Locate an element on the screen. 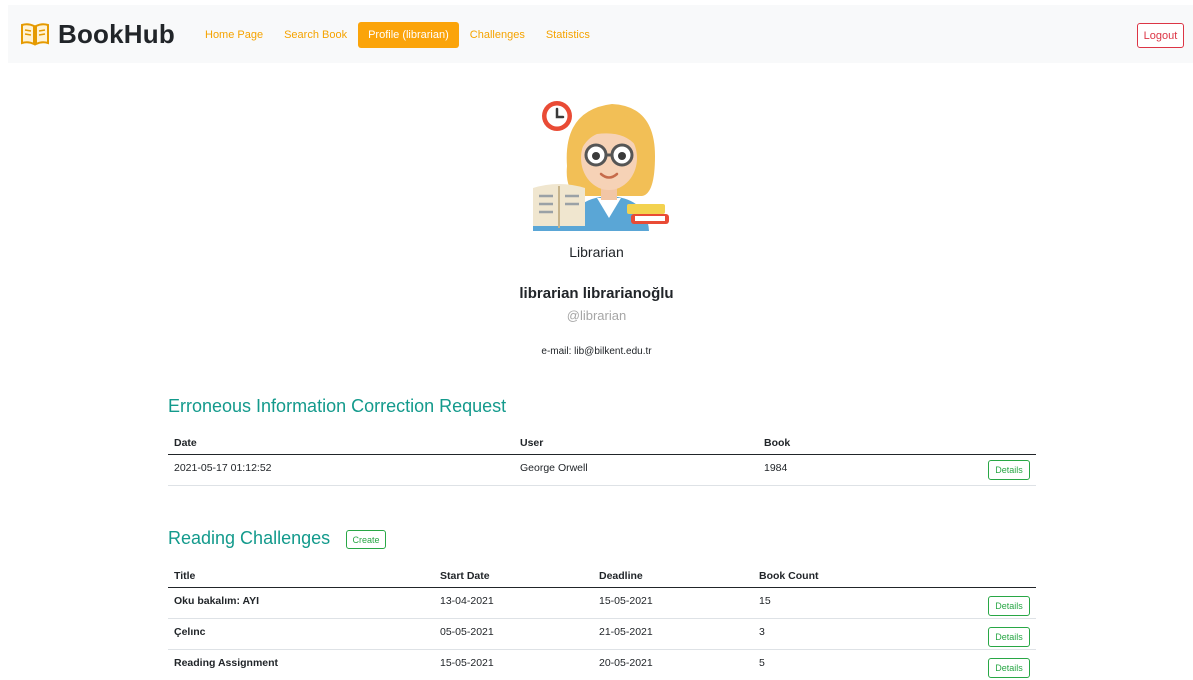  profile-role: Librarian is located at coordinates (596, 252).